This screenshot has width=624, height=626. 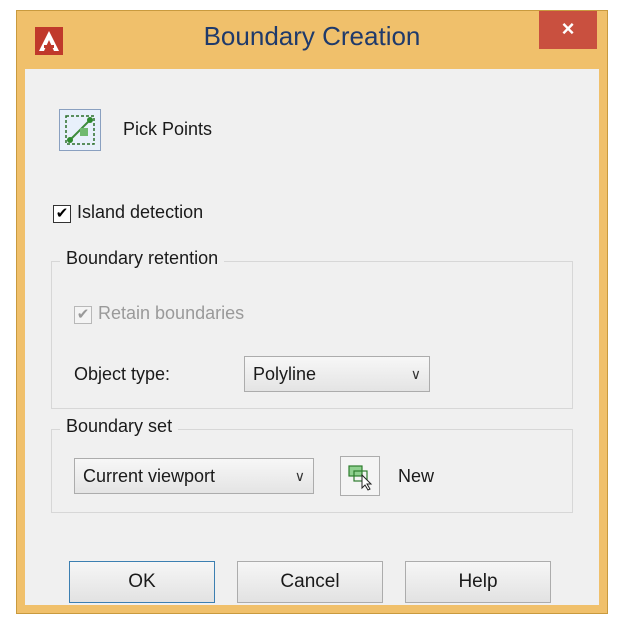 I want to click on boundary-set-value: Current viewport, so click(x=149, y=476).